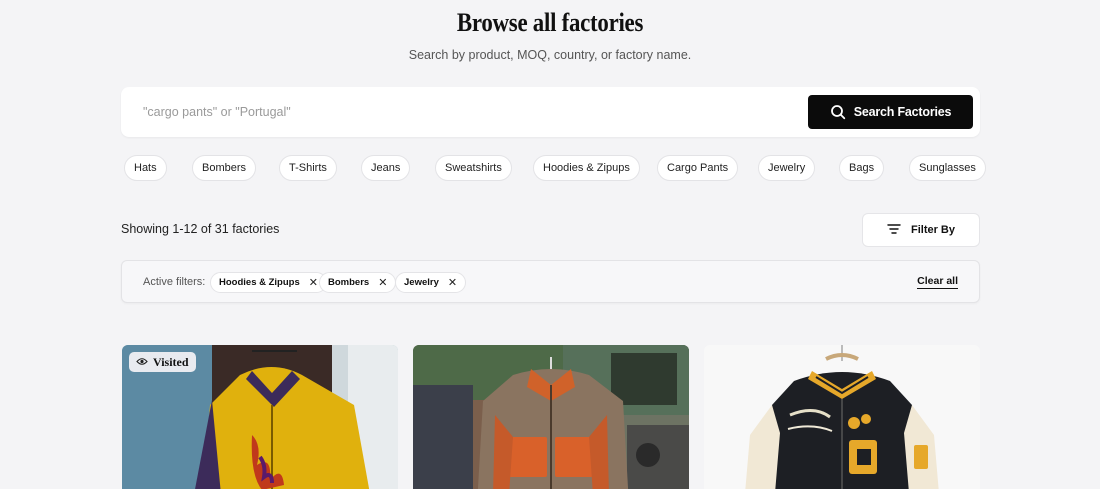 The height and width of the screenshot is (489, 1100). I want to click on search-icon, so click(838, 112).